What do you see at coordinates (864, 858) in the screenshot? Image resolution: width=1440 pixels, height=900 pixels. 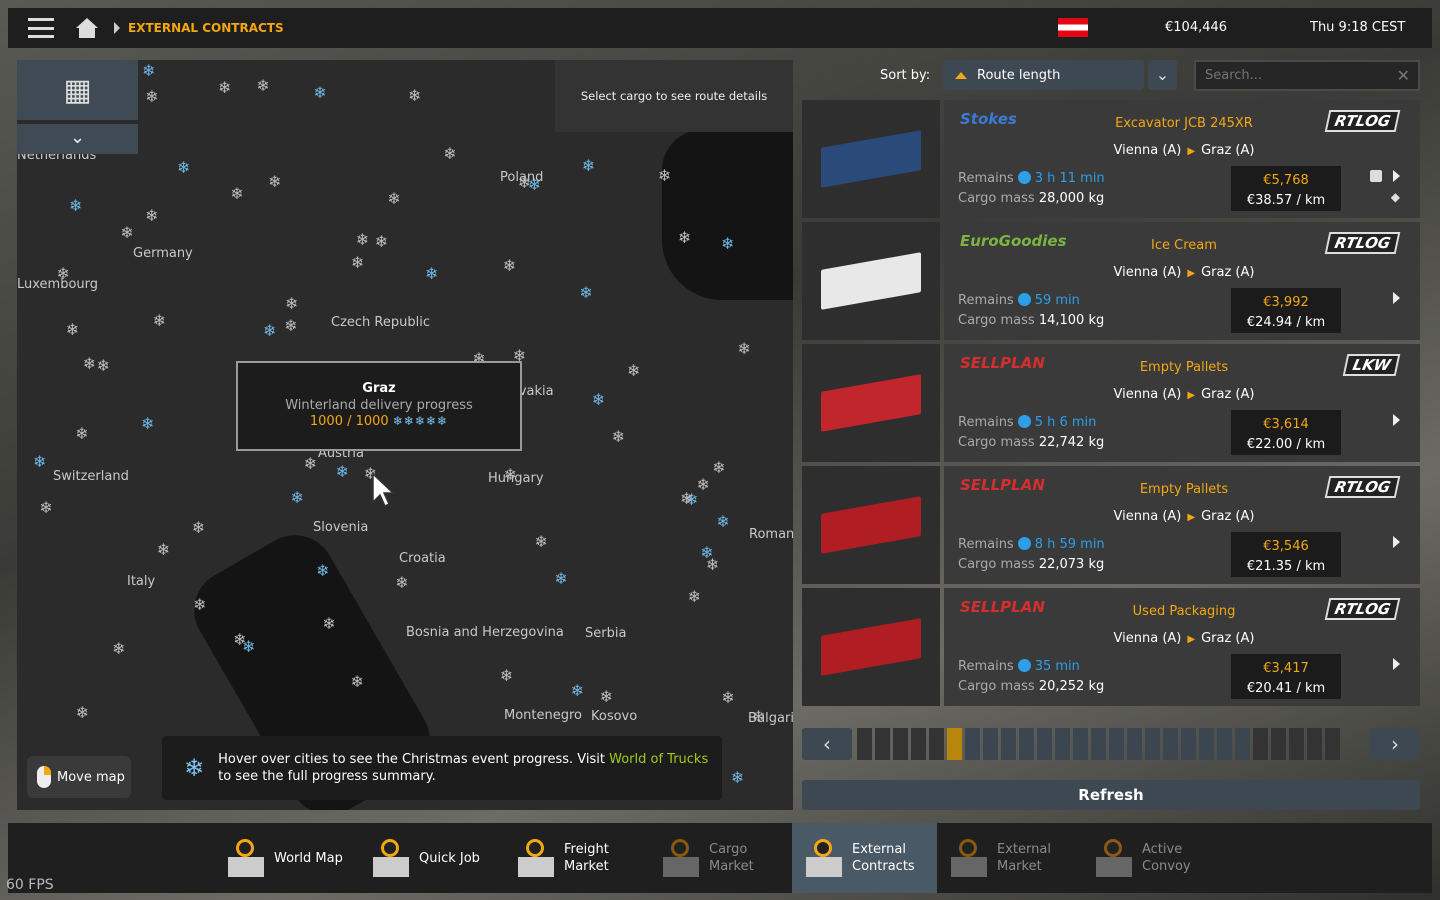 I see `nav-external-contracts: External Contracts` at bounding box center [864, 858].